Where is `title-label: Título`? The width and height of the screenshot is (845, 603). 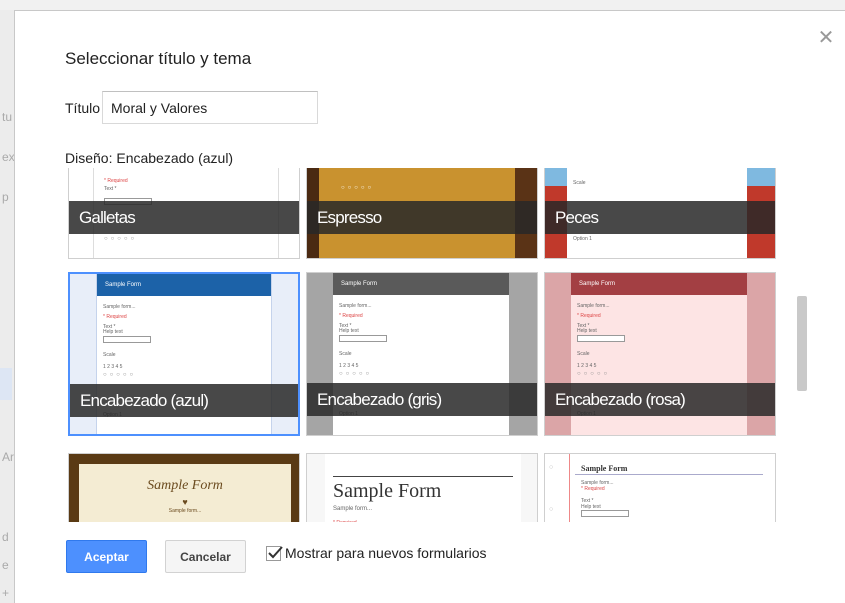
title-label: Título is located at coordinates (83, 107).